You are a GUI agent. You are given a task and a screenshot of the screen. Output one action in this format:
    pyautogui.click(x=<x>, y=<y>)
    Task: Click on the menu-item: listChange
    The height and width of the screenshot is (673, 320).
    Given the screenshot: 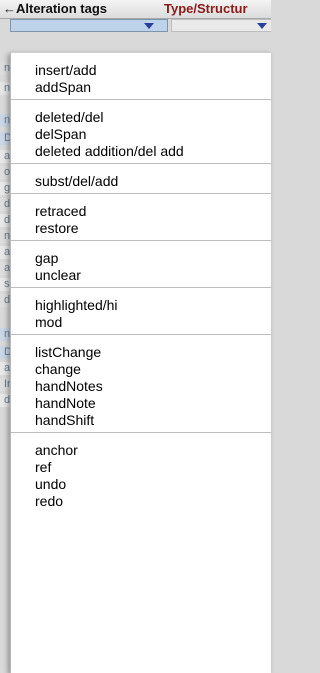 What is the action you would take?
    pyautogui.click(x=68, y=352)
    